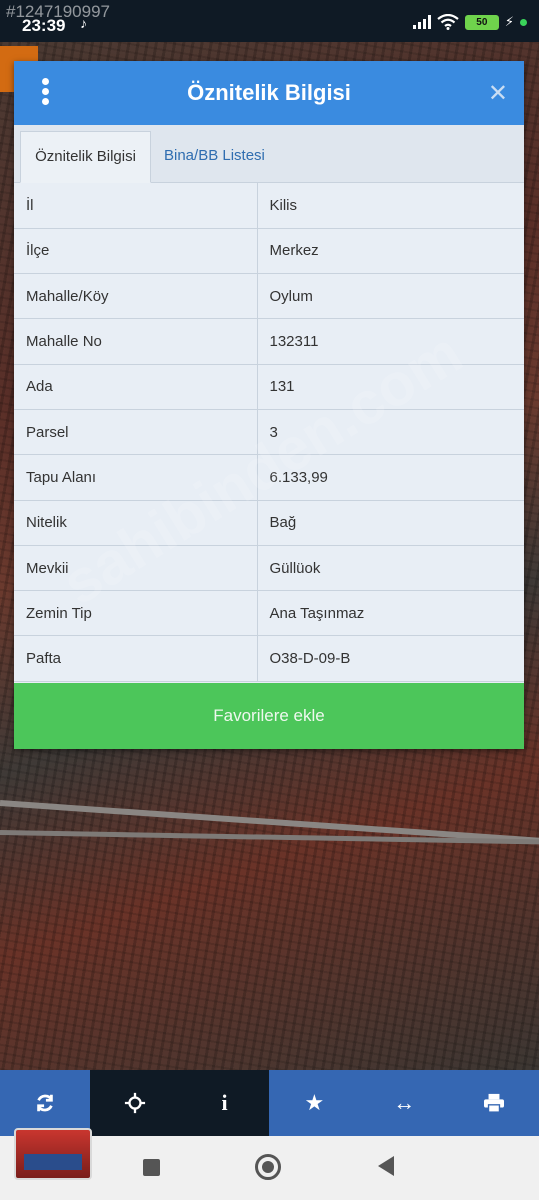  I want to click on tab-attribute-info: Öznitelik Bilgisi, so click(85, 157).